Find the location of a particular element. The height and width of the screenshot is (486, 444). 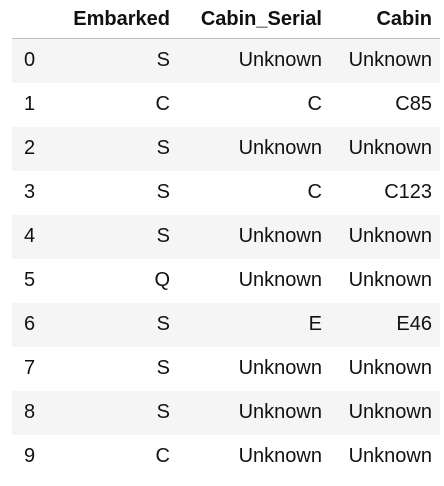

row-index: 8 is located at coordinates (30, 412).